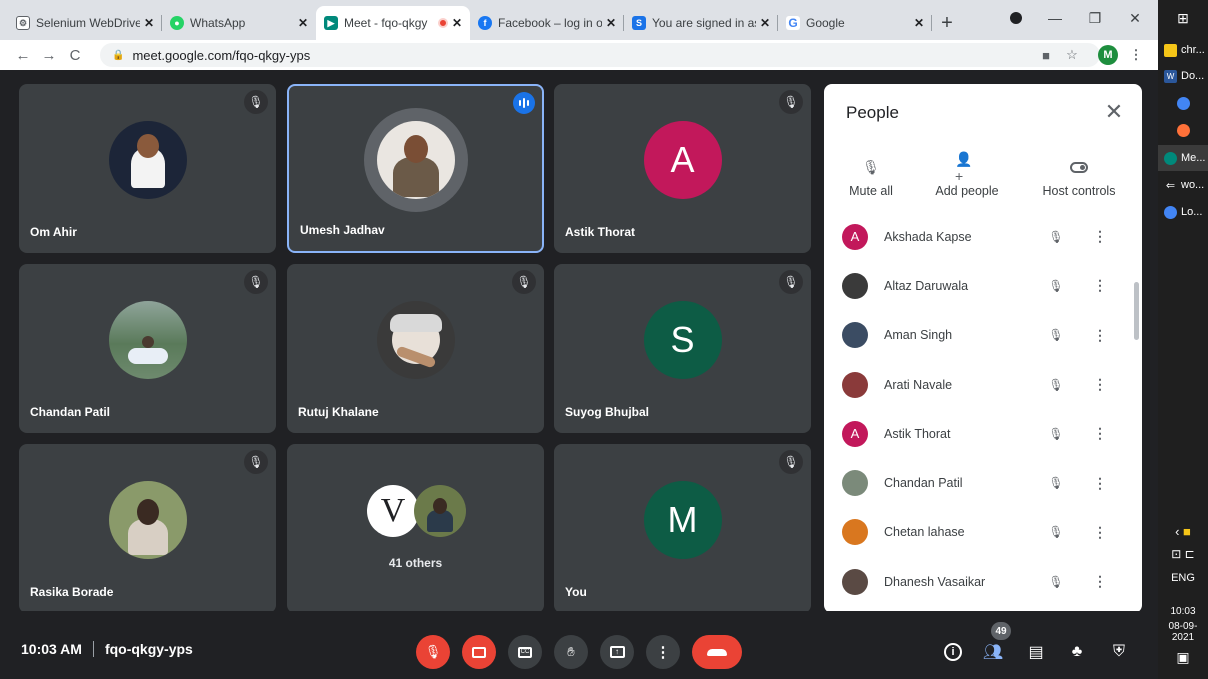  I want to click on tab-whatsapp: ● WhatsApp ✕, so click(239, 23).